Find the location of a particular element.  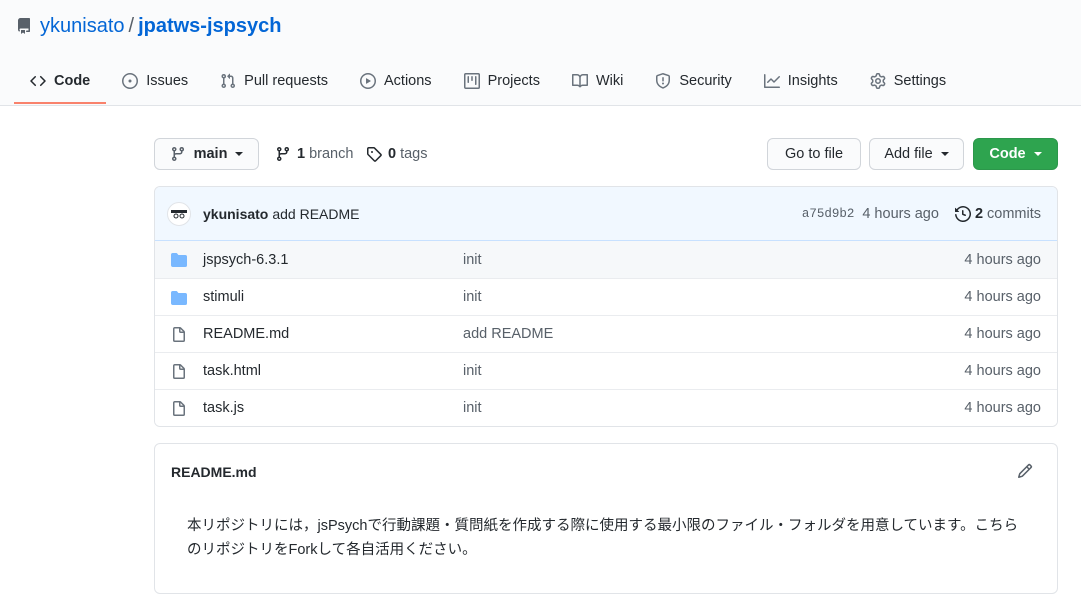

table-row: task.html init 4 hours ago is located at coordinates (606, 370).